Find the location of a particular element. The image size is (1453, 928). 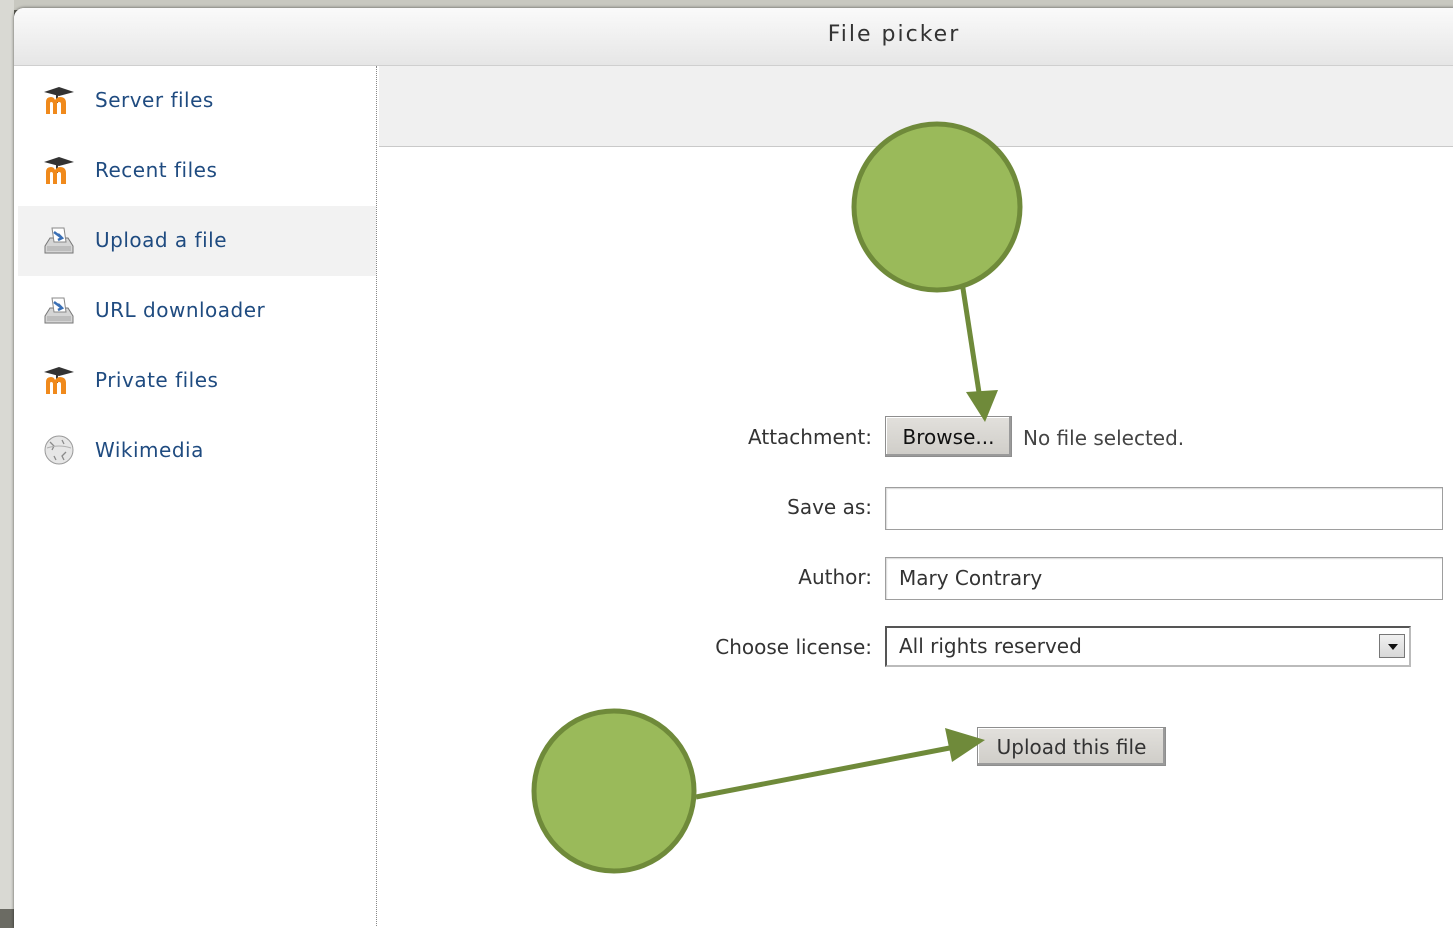

attachment-label: Attachment: is located at coordinates (810, 437).